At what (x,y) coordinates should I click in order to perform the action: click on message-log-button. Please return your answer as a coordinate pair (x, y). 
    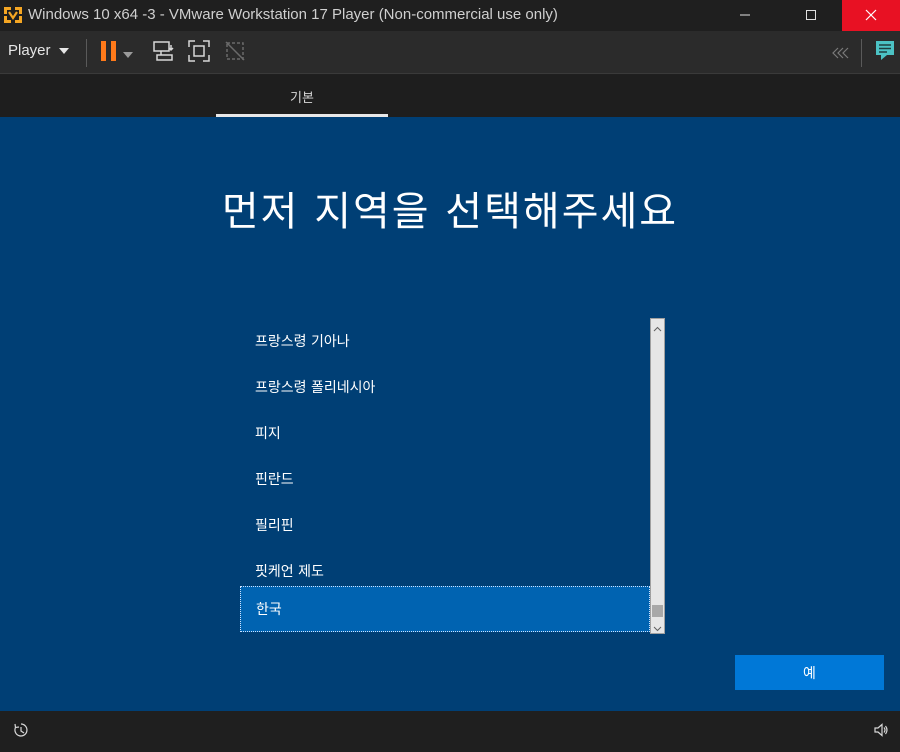
    Looking at the image, I should click on (885, 53).